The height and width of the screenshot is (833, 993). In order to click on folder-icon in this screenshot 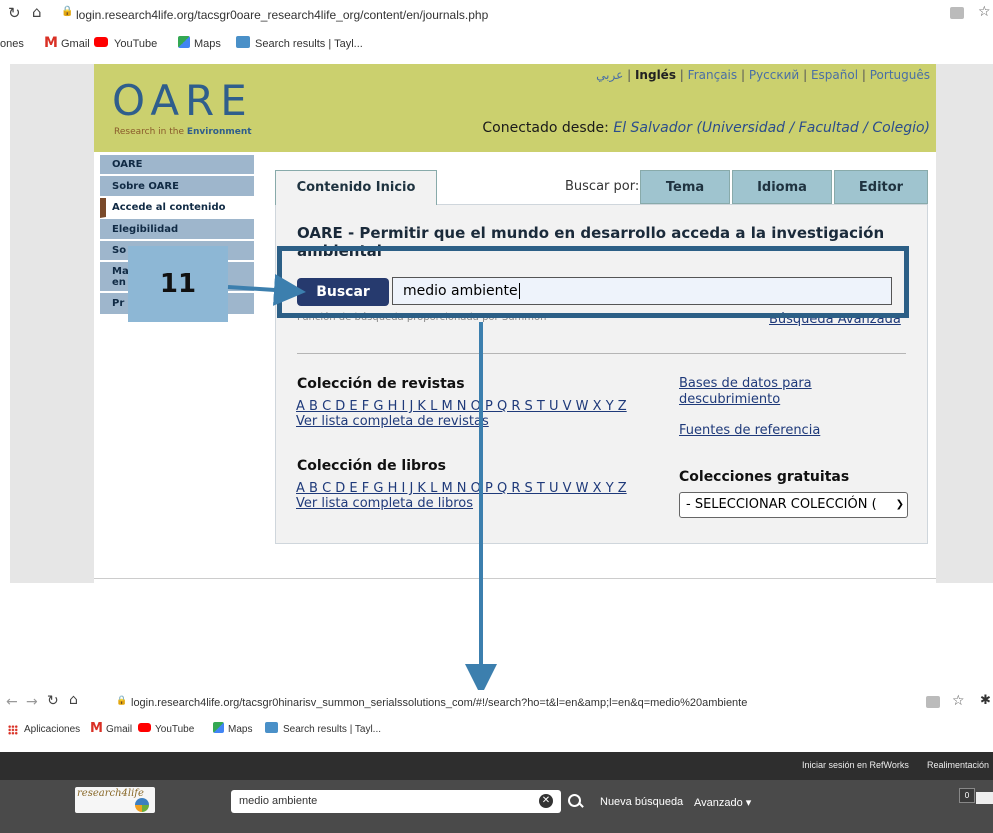, I will do `click(984, 798)`.